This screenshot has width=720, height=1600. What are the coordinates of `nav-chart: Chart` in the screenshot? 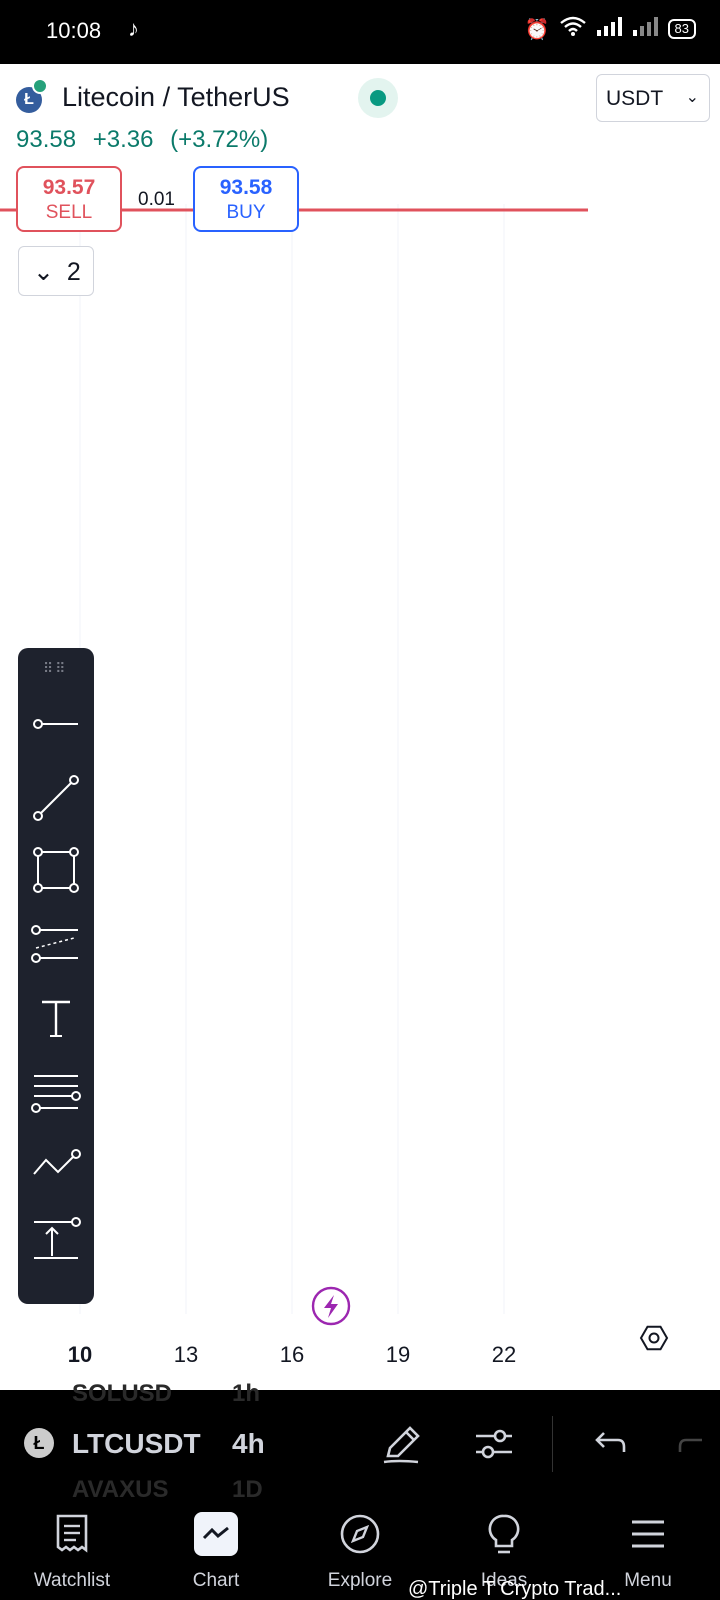 It's located at (216, 1549).